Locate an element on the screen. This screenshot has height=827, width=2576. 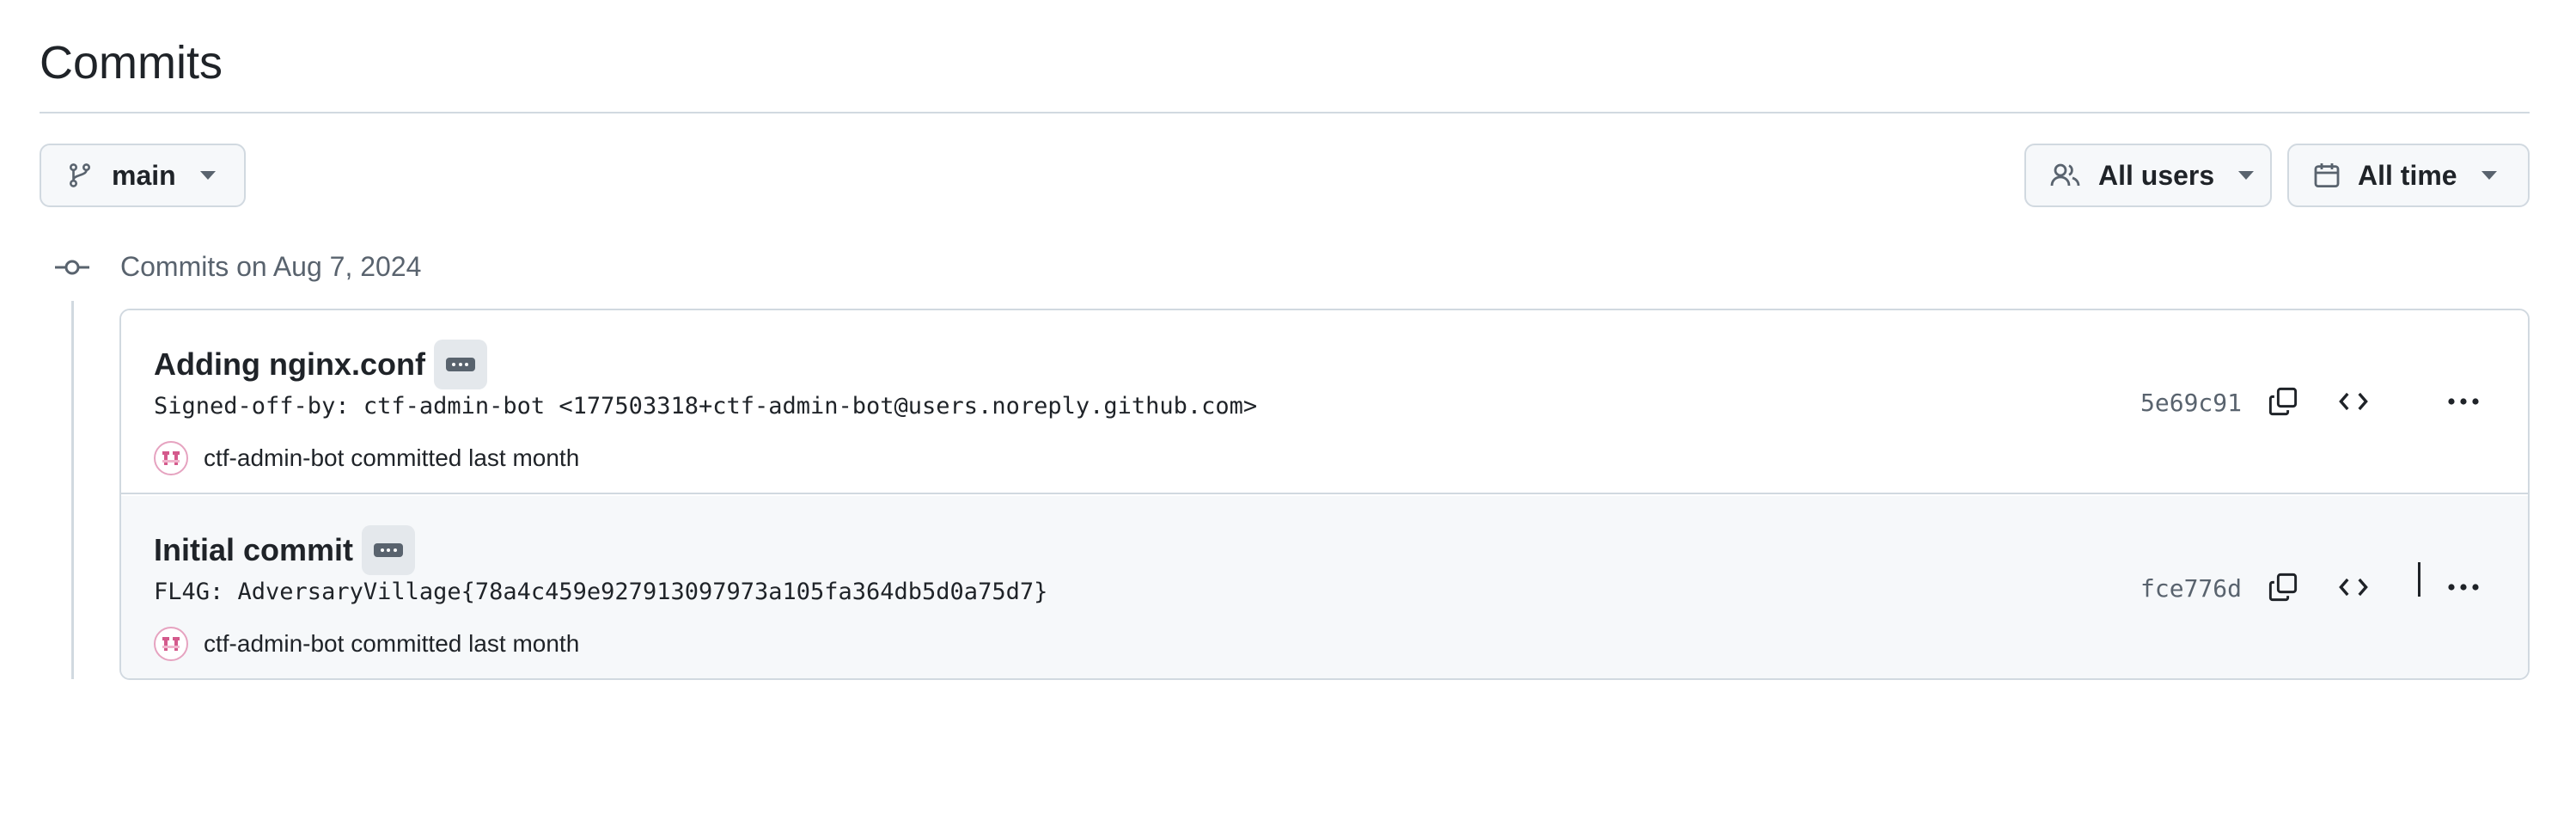
branch-label: main is located at coordinates (144, 175).